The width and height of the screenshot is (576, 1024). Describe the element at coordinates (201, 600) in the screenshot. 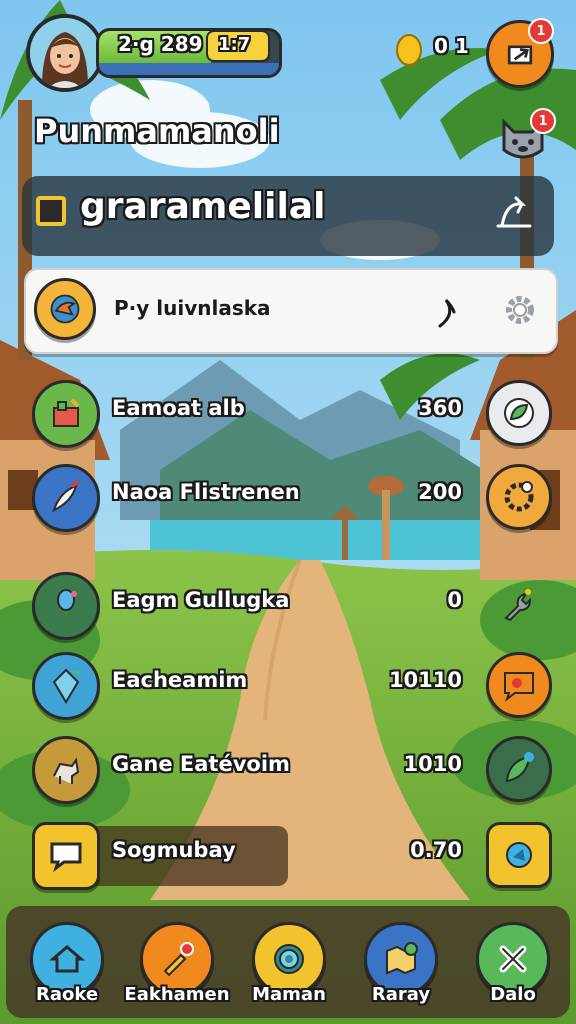

I see `row-label: Eagm Gullugka` at that location.